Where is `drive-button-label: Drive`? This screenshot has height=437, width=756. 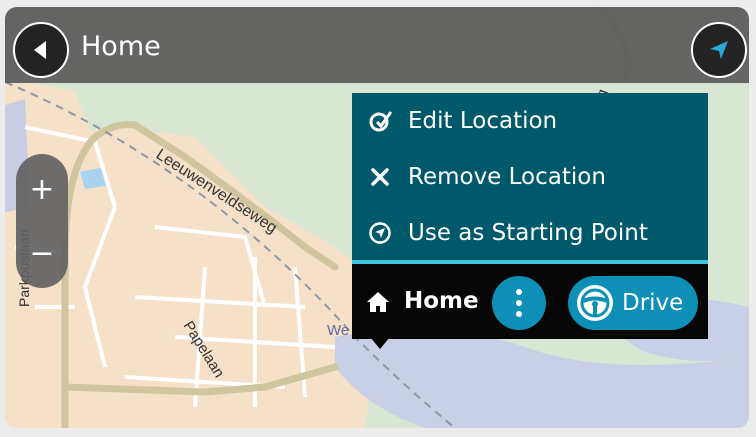
drive-button-label: Drive is located at coordinates (653, 303).